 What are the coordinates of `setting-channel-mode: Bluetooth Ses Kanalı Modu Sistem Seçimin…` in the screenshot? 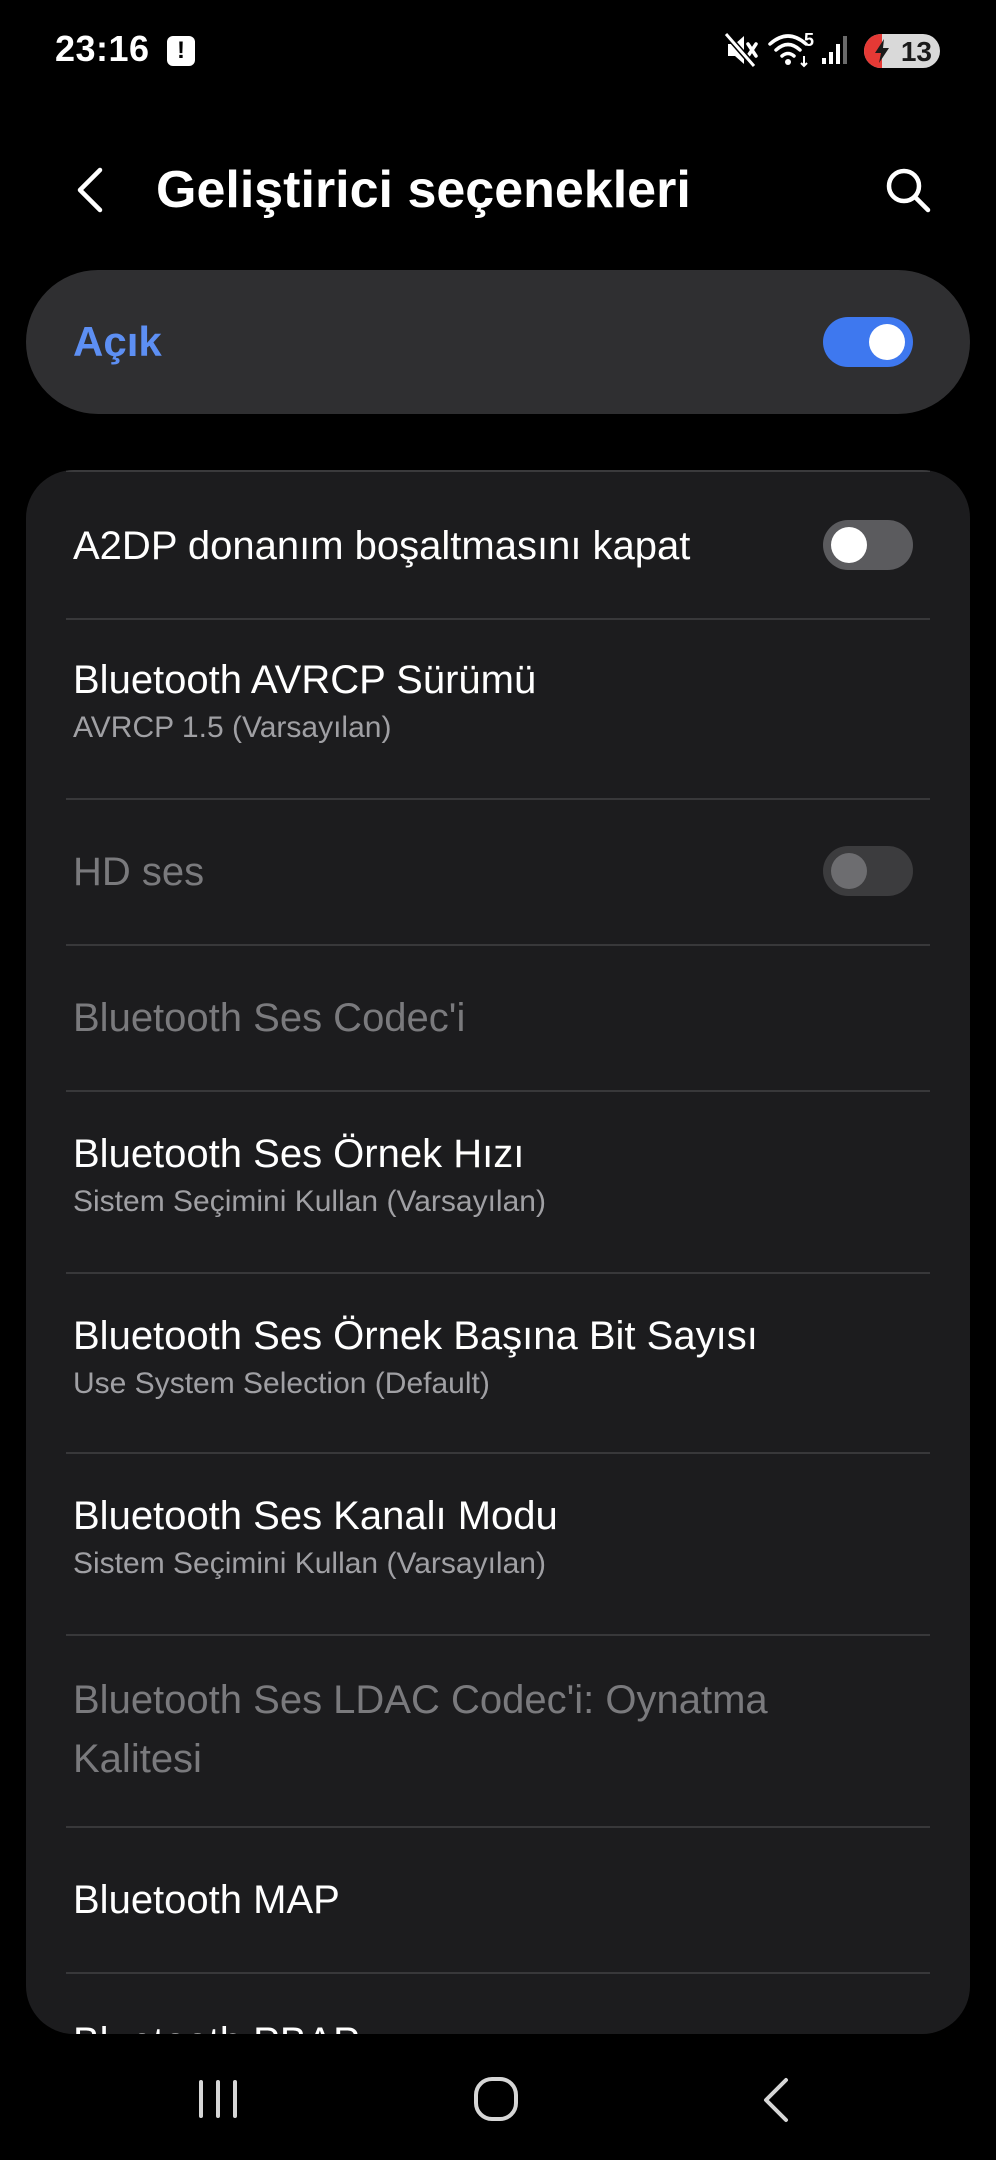 It's located at (498, 1545).